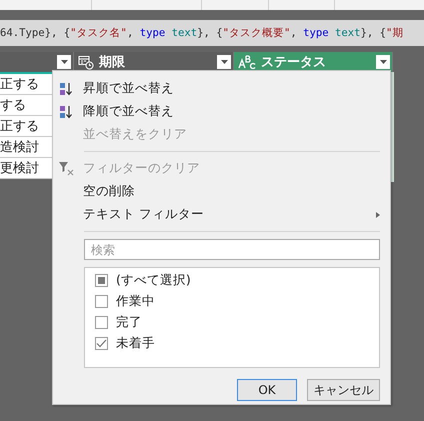 The width and height of the screenshot is (424, 421). Describe the element at coordinates (86, 62) in the screenshot. I see `calendar-icon` at that location.